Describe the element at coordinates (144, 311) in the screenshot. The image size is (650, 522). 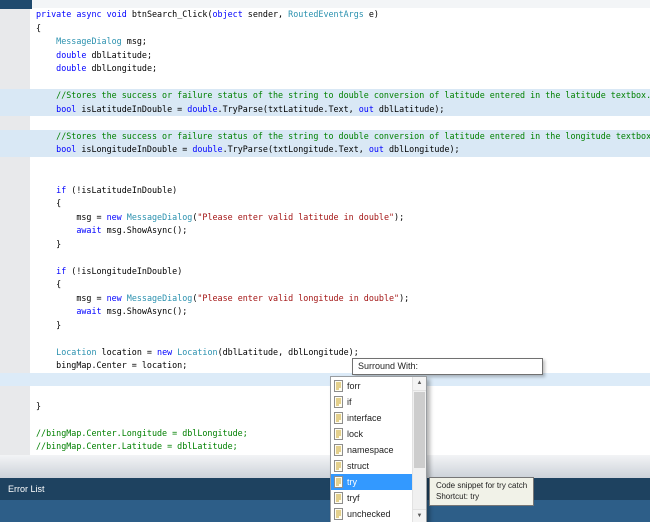
I see `code-token: msg.ShowAsync();` at that location.